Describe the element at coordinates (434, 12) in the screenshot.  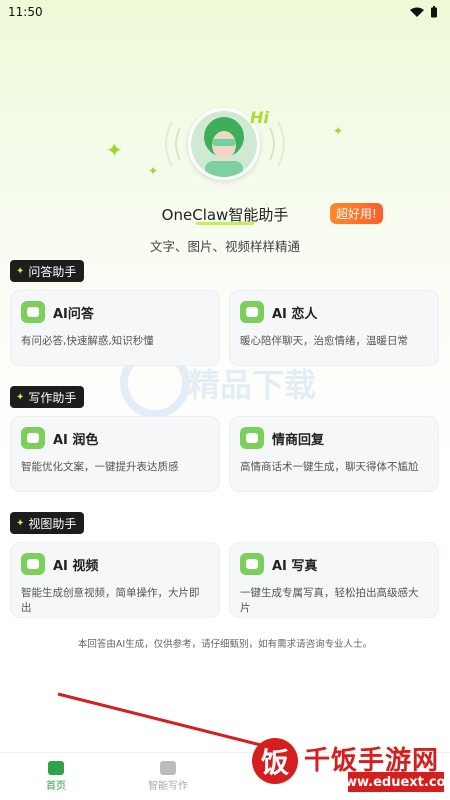
I see `battery-icon` at that location.